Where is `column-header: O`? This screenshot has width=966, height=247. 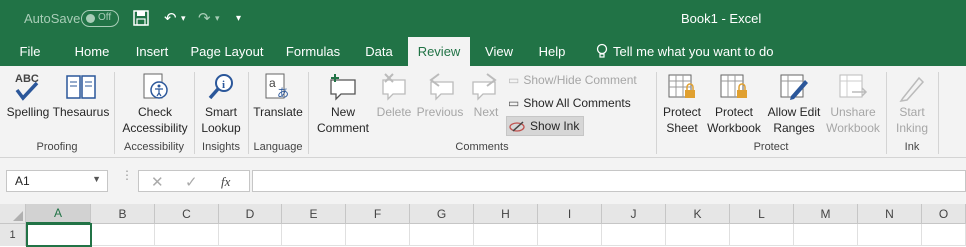 column-header: O is located at coordinates (944, 214).